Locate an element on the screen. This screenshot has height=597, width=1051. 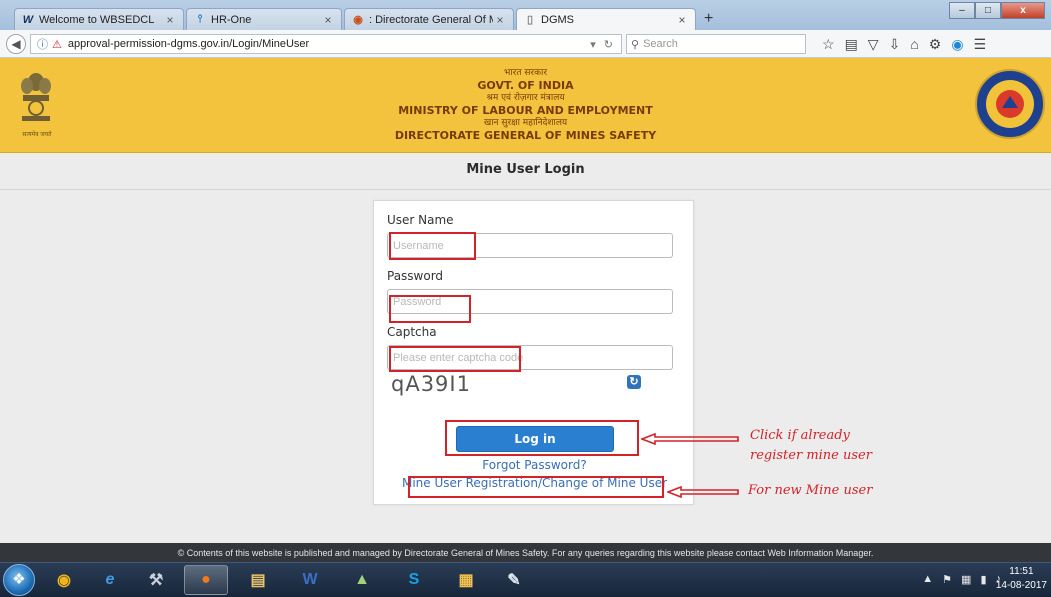
system-clock: 11:51 14-08-2017 is located at coordinates (1021, 579).